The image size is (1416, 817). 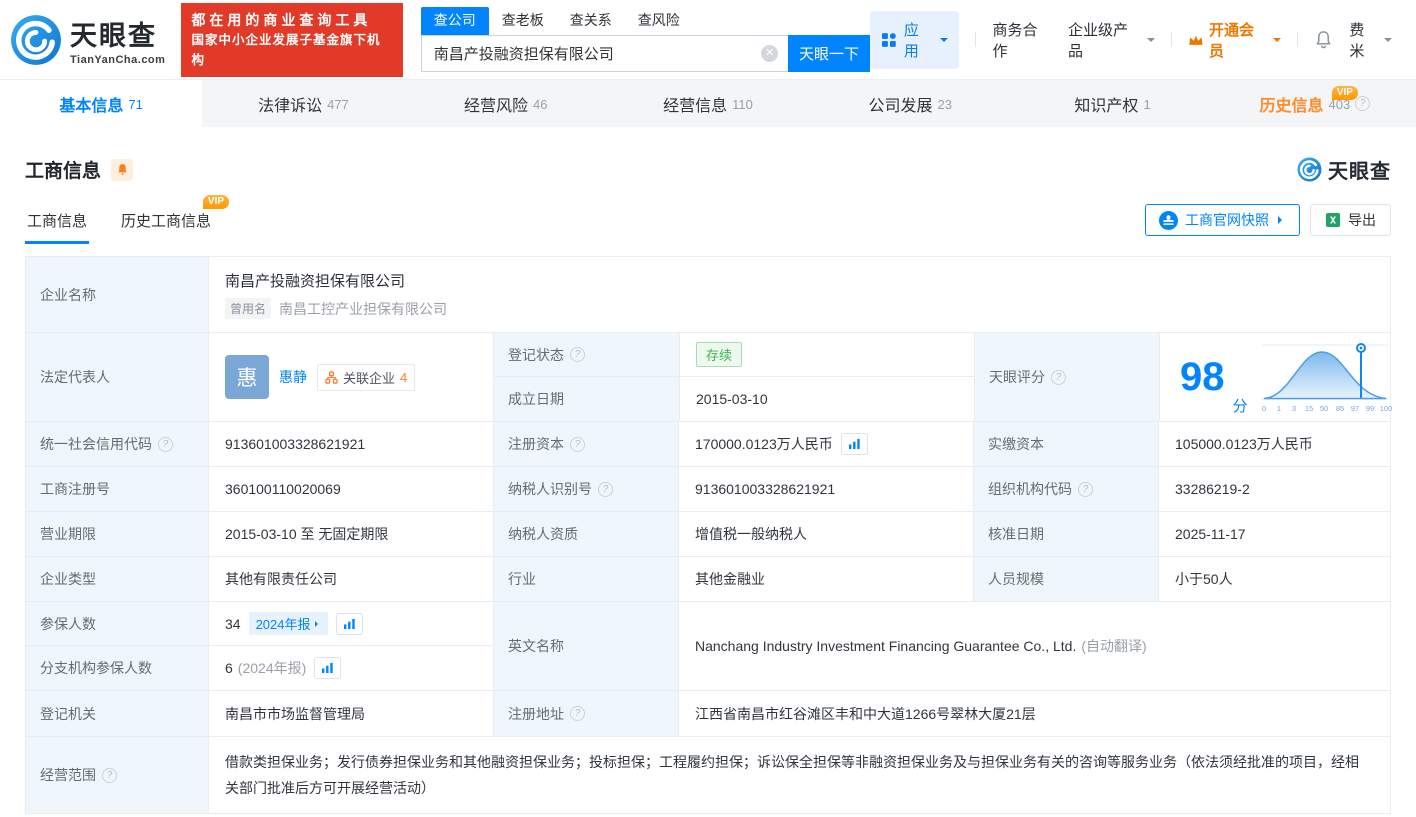 What do you see at coordinates (770, 54) in the screenshot?
I see `clear-search-icon` at bounding box center [770, 54].